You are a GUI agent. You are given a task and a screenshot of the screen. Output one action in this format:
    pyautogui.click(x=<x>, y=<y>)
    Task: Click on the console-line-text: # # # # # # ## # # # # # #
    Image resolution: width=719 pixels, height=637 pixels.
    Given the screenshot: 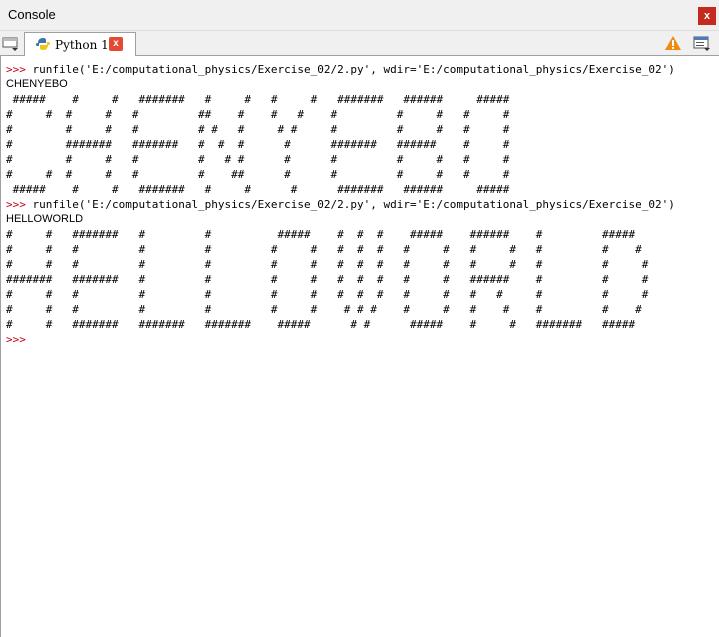 What is the action you would take?
    pyautogui.click(x=258, y=174)
    